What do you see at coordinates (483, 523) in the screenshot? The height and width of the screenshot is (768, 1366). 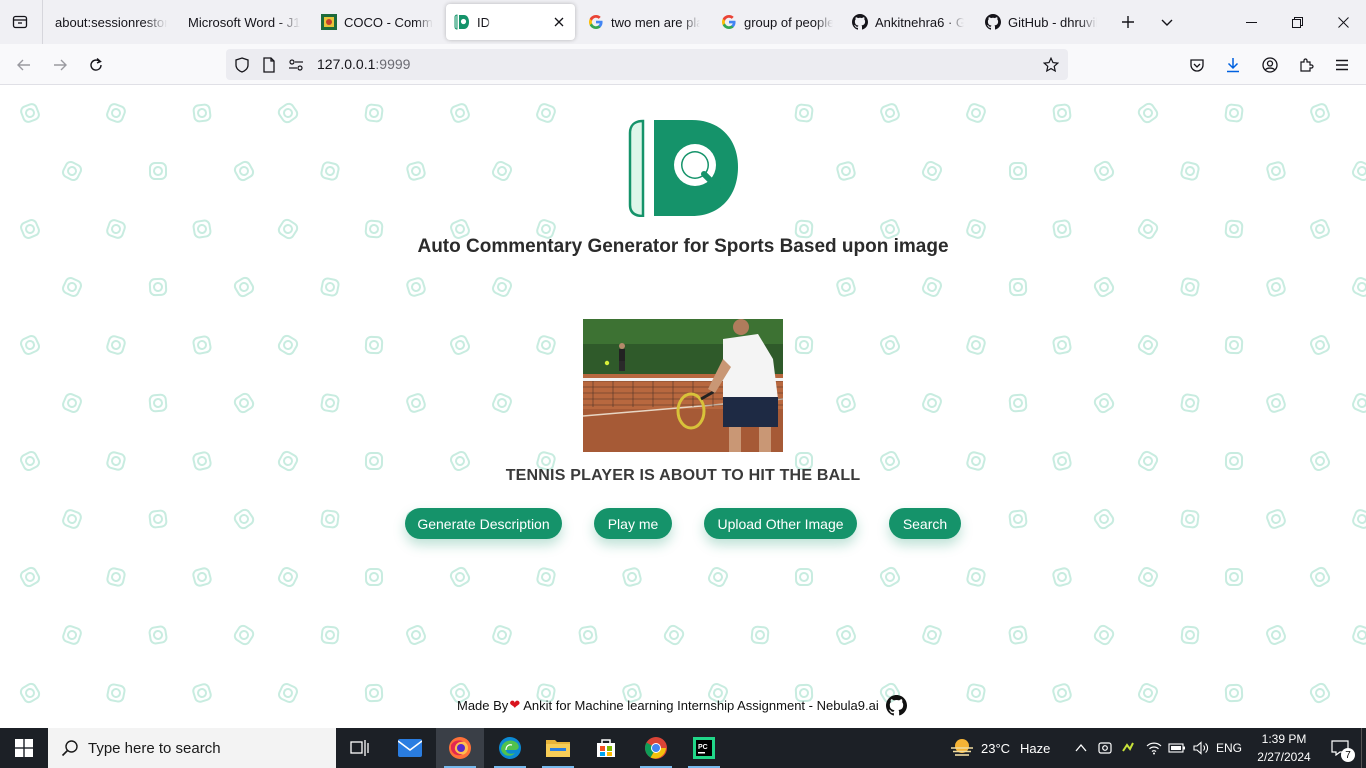 I see `generate-description-button: Generate Description` at bounding box center [483, 523].